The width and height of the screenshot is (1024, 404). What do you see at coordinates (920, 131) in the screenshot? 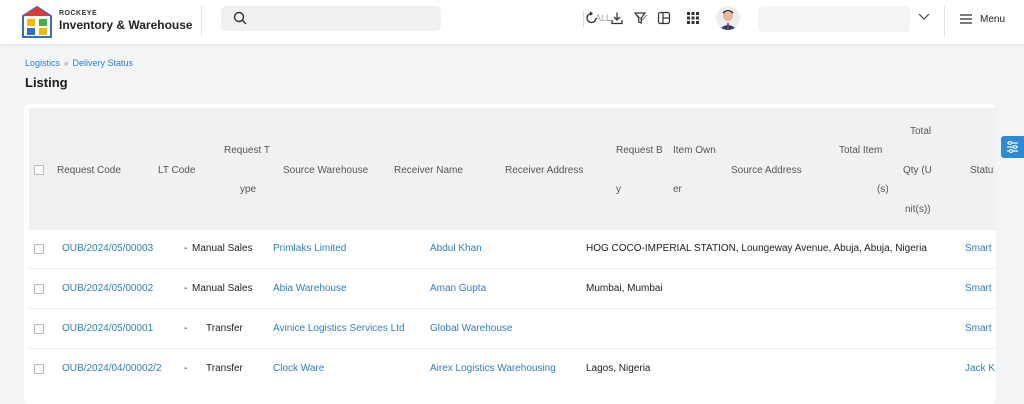
I see `column-header-total-qty: Total` at bounding box center [920, 131].